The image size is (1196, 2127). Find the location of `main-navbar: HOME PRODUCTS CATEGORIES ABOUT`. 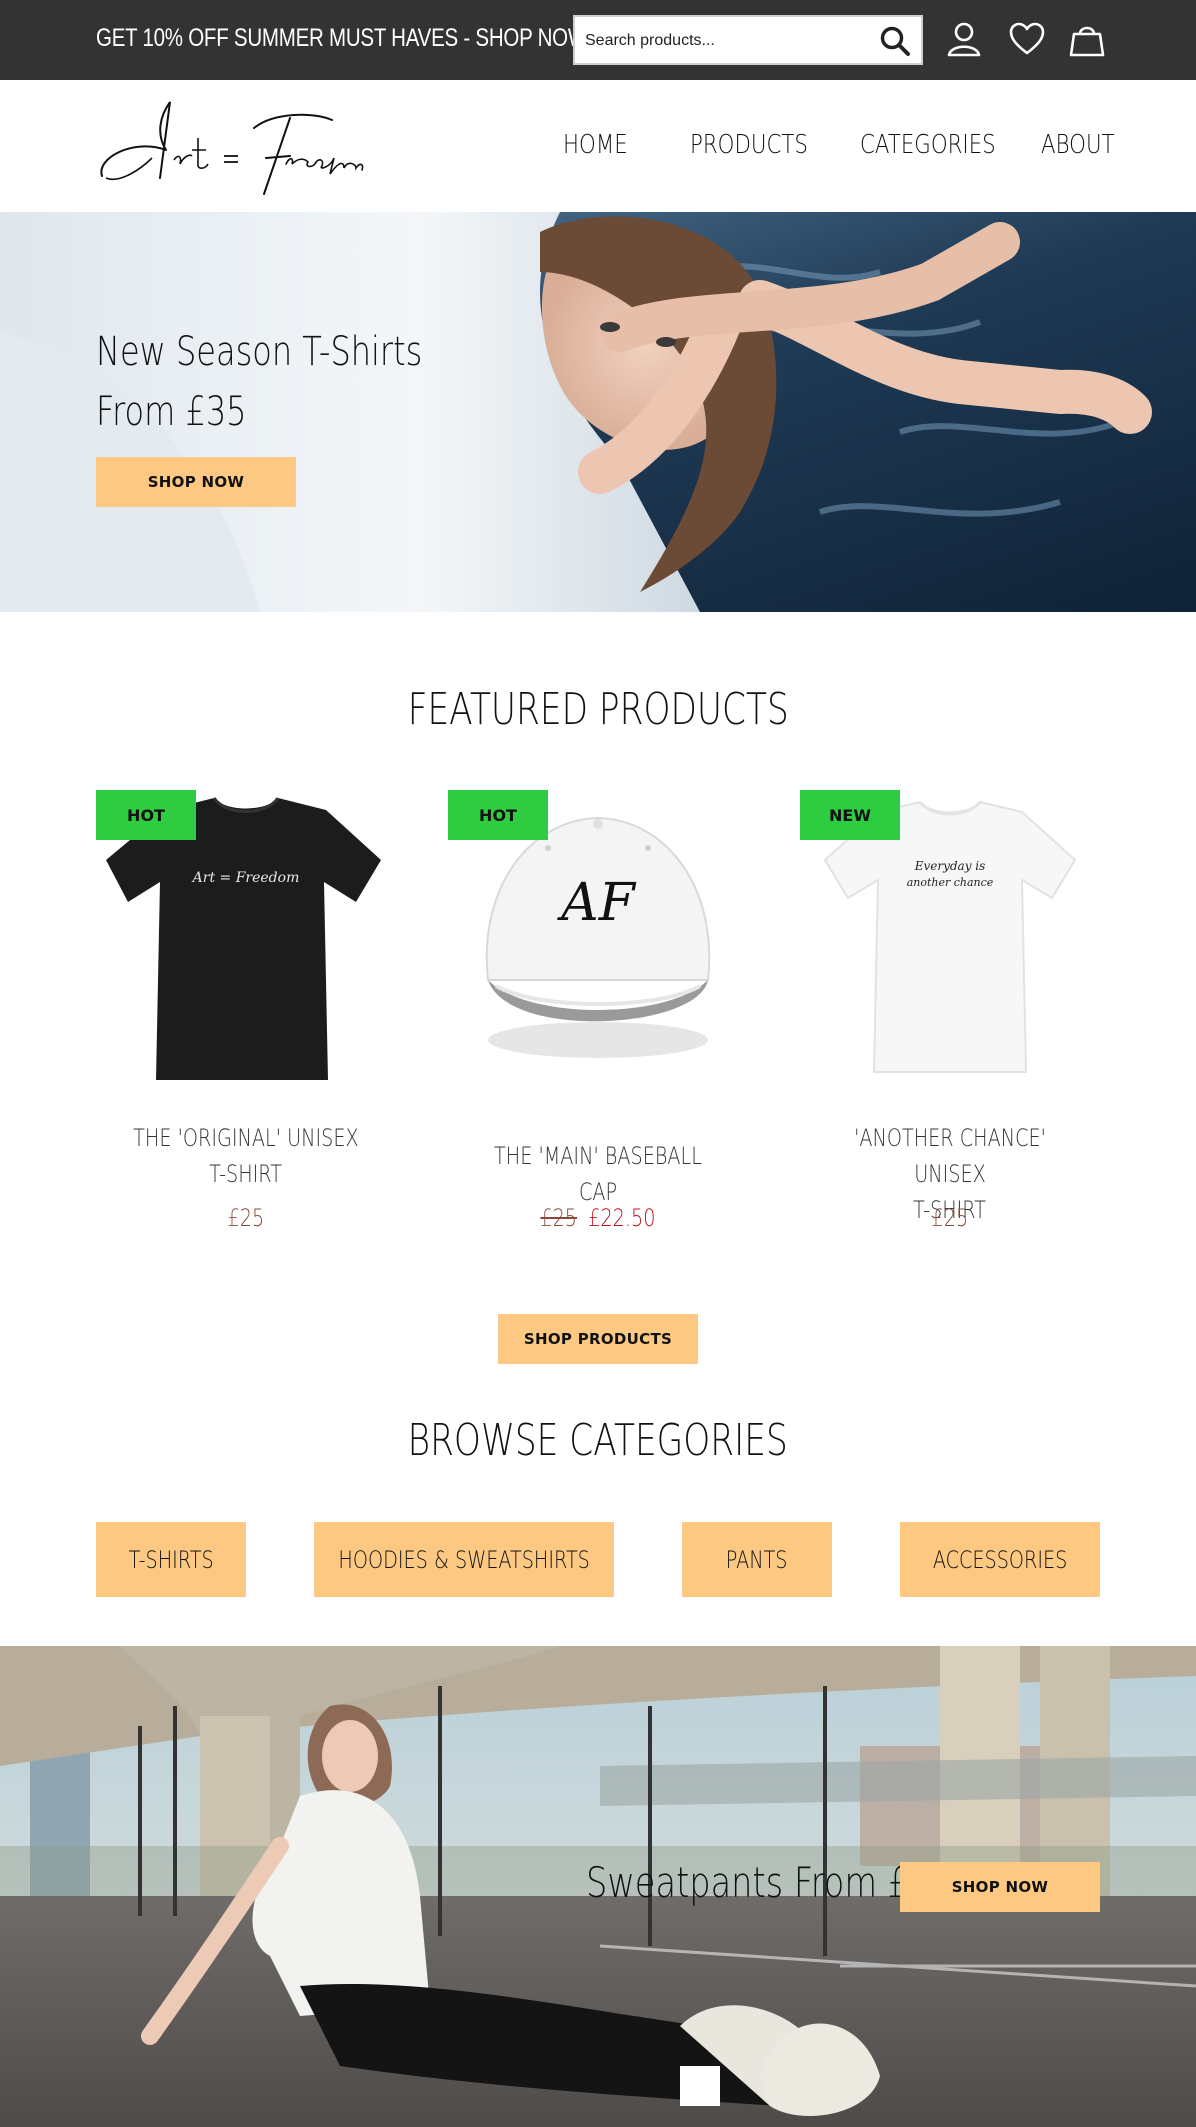

main-navbar: HOME PRODUCTS CATEGORIES ABOUT is located at coordinates (598, 146).